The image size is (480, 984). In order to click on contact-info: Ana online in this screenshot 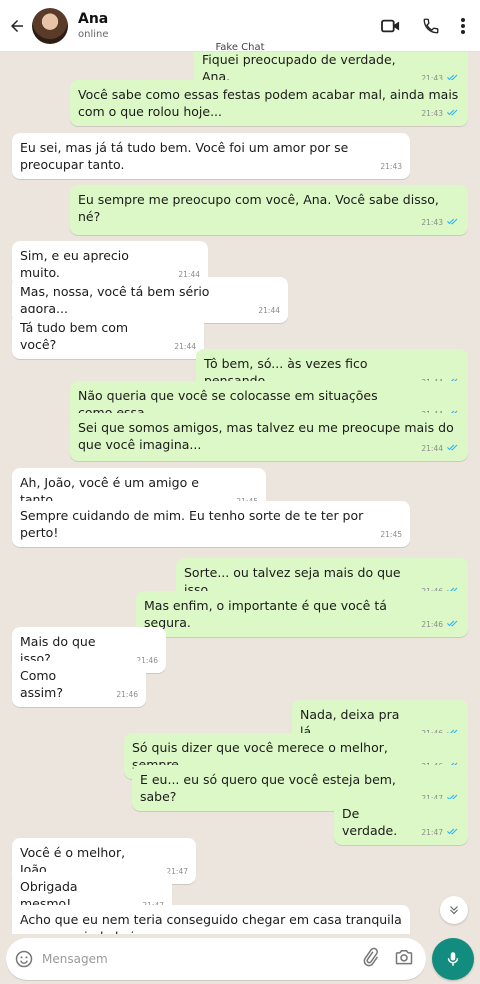, I will do `click(93, 25)`.